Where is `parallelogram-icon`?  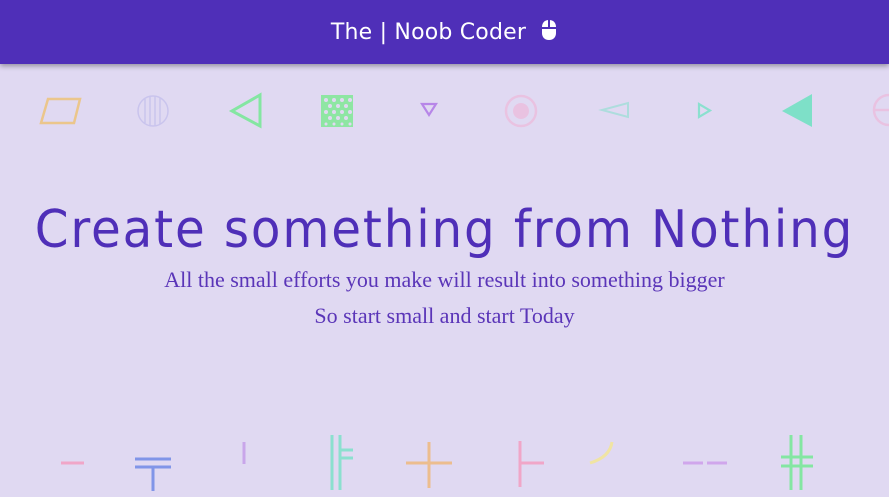
parallelogram-icon is located at coordinates (60, 111).